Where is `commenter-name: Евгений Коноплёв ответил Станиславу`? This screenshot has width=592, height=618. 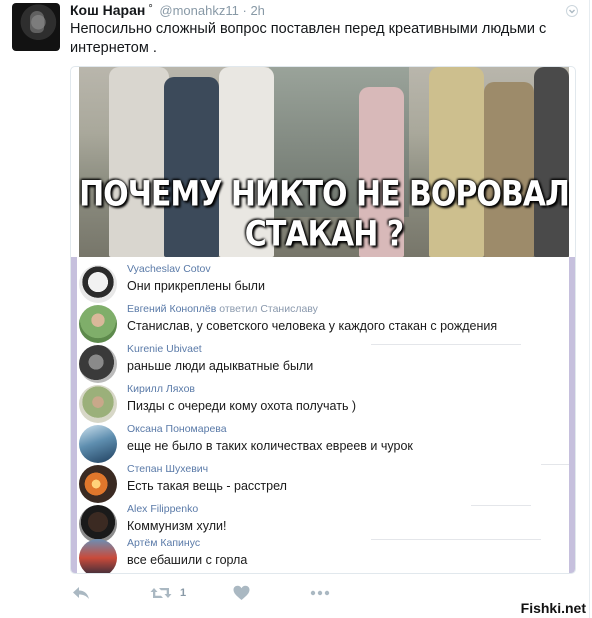
commenter-name: Евгений Коноплёв ответил Станиславу is located at coordinates (222, 309).